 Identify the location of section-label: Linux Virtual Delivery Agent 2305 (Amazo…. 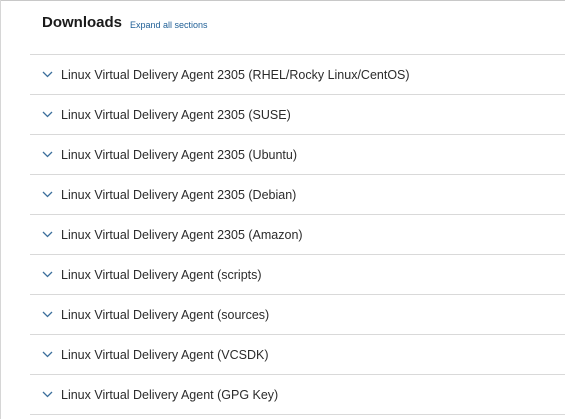
(182, 234).